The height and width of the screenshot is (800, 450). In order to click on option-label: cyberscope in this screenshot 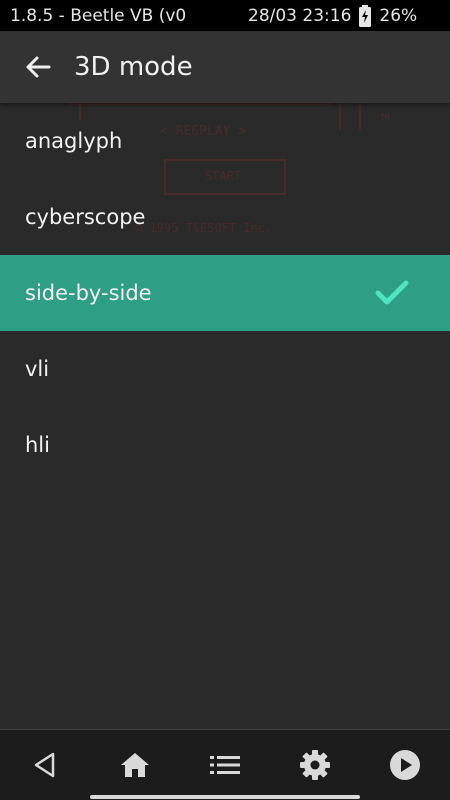, I will do `click(85, 217)`.